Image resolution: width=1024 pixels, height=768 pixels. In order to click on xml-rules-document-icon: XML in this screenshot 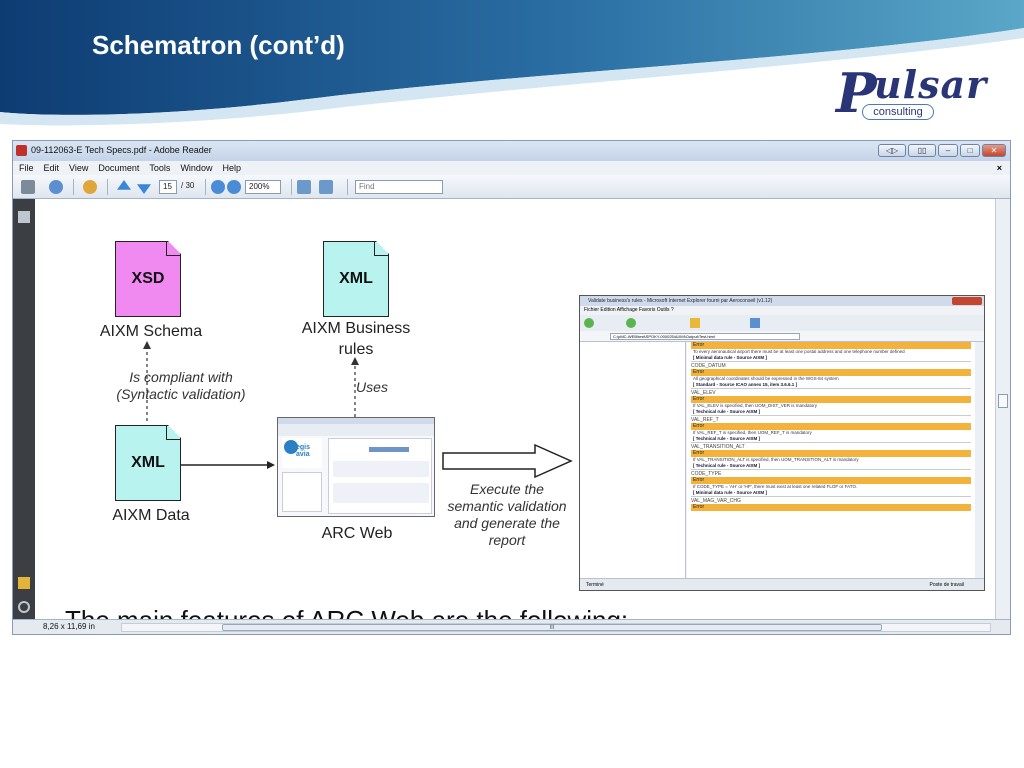, I will do `click(356, 278)`.